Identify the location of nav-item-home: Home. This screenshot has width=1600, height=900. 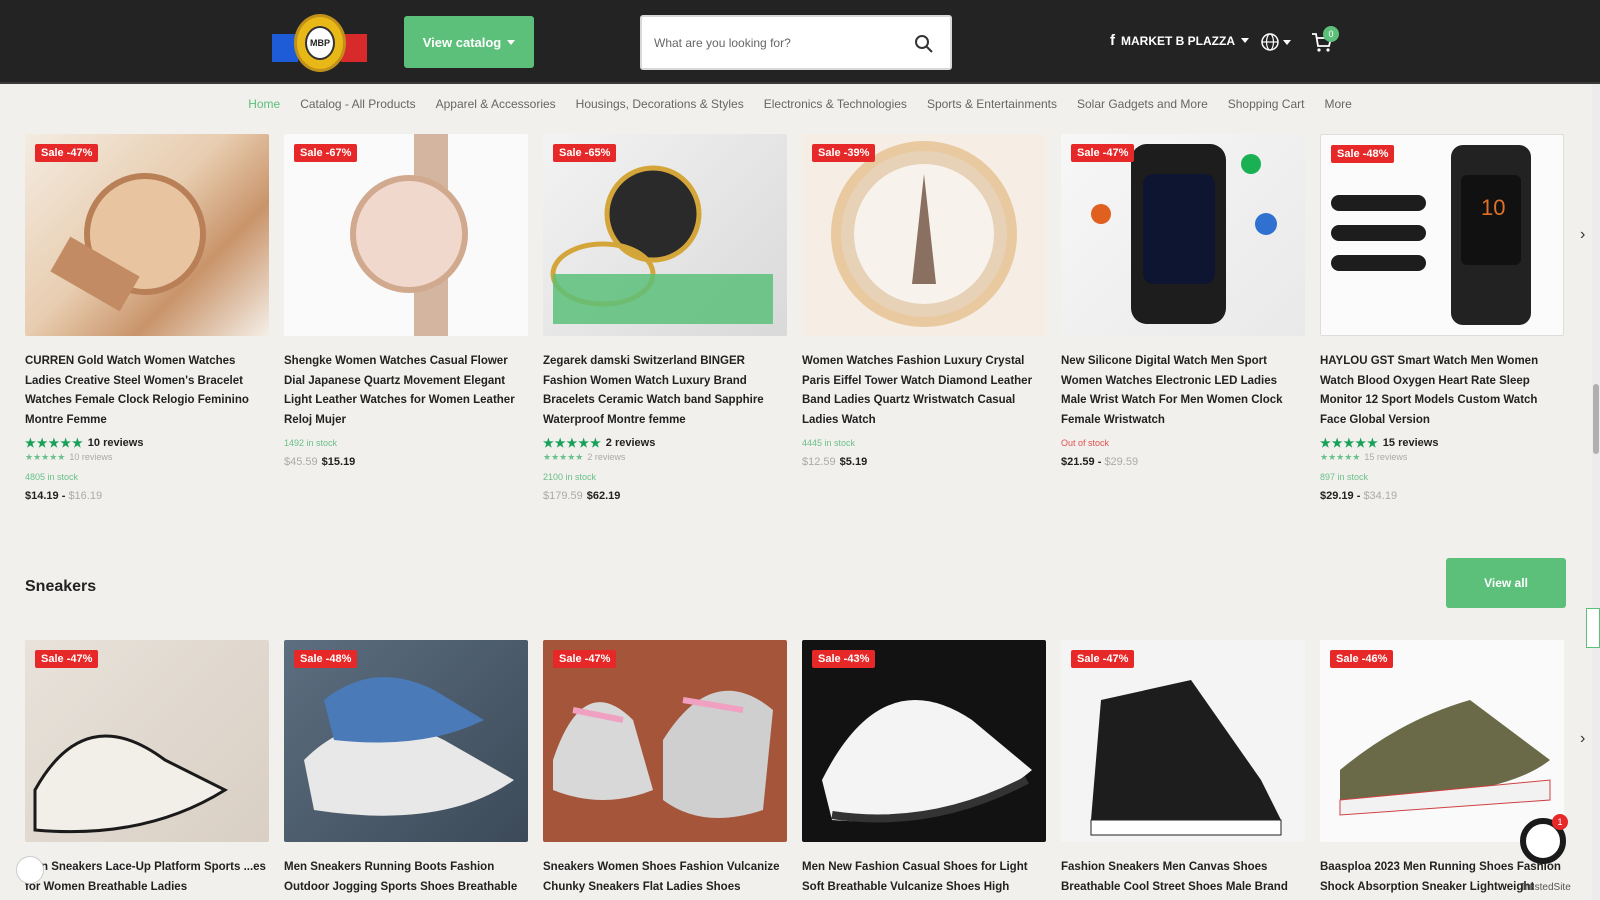
(264, 104).